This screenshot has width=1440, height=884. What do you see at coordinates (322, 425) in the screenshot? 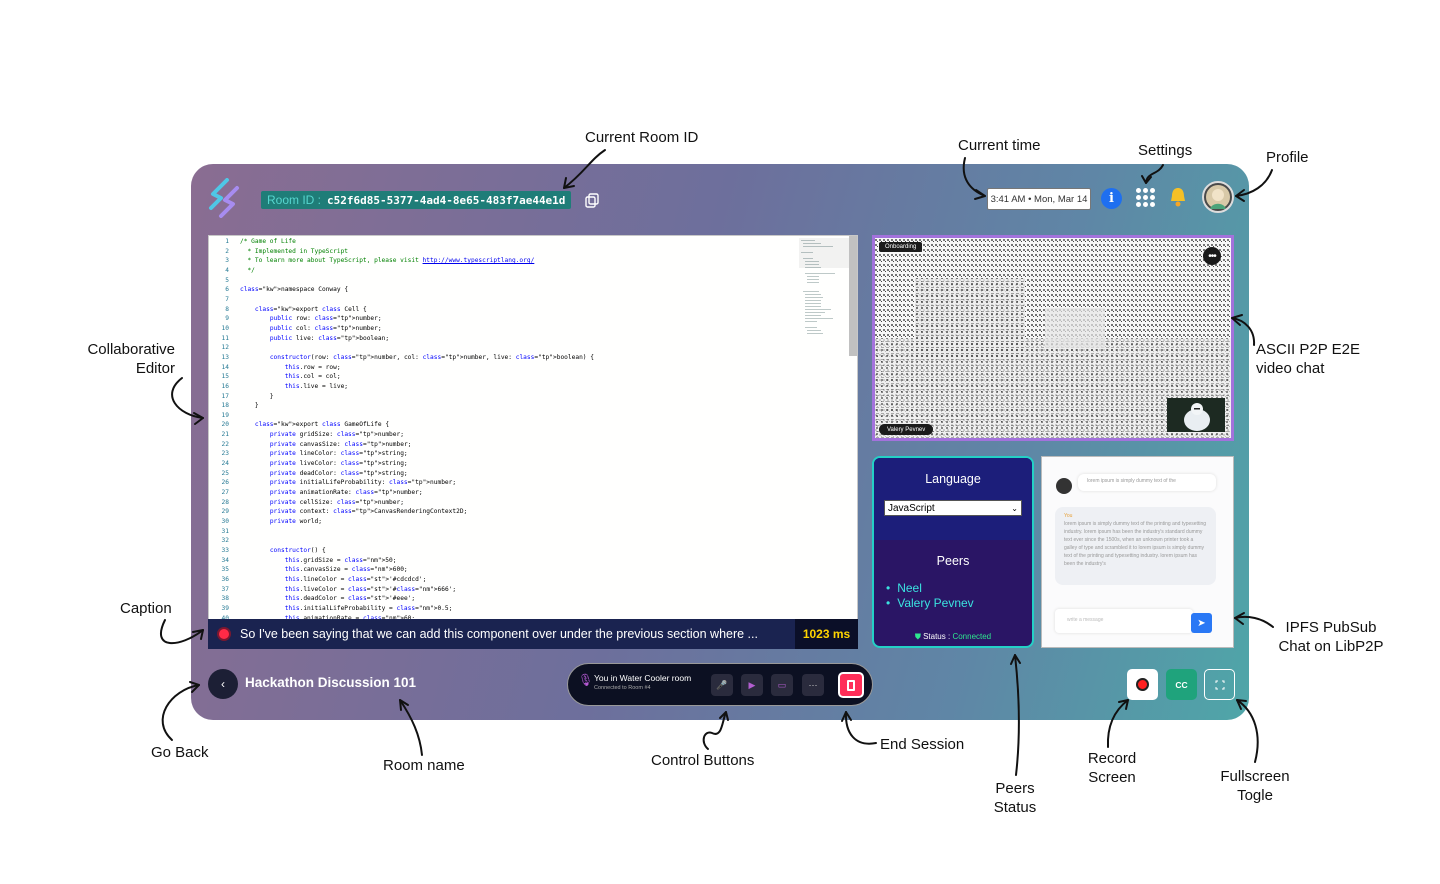
I see `code-line: class="kw">export class GameOfLife {` at bounding box center [322, 425].